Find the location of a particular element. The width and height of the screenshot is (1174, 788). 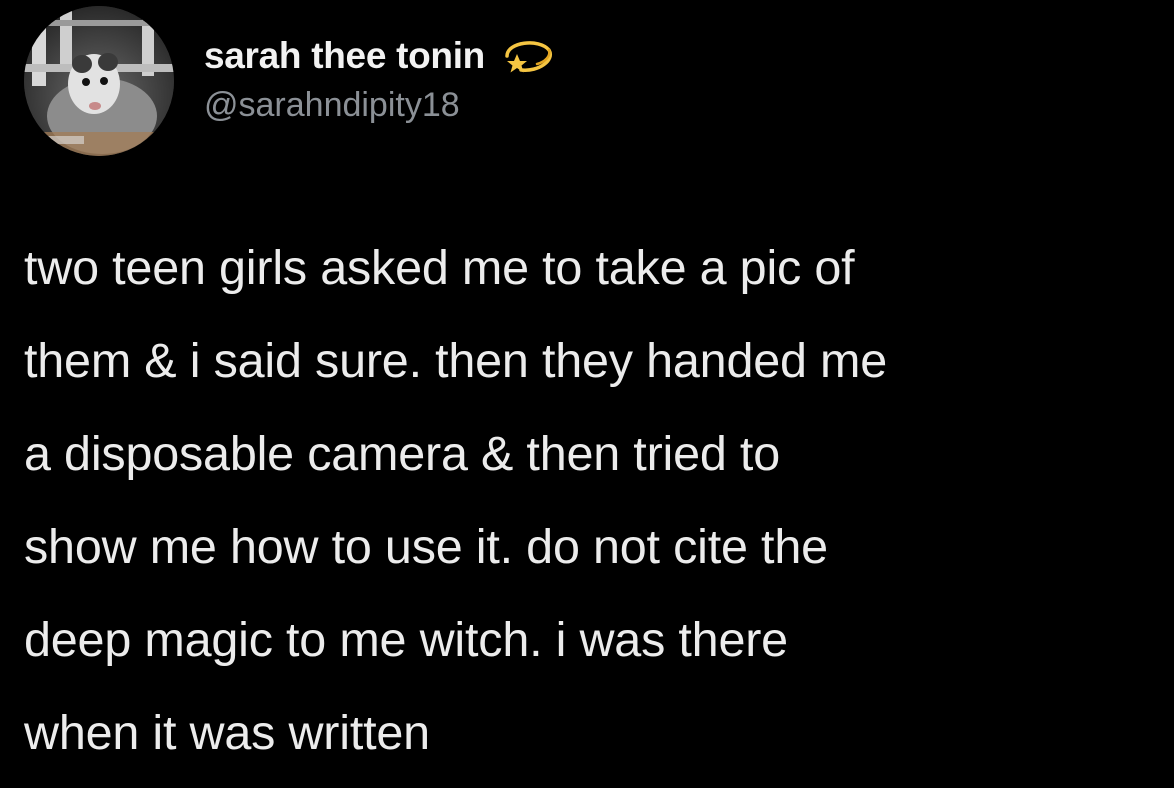

tweet-text-line: when it was written is located at coordinates (227, 733).